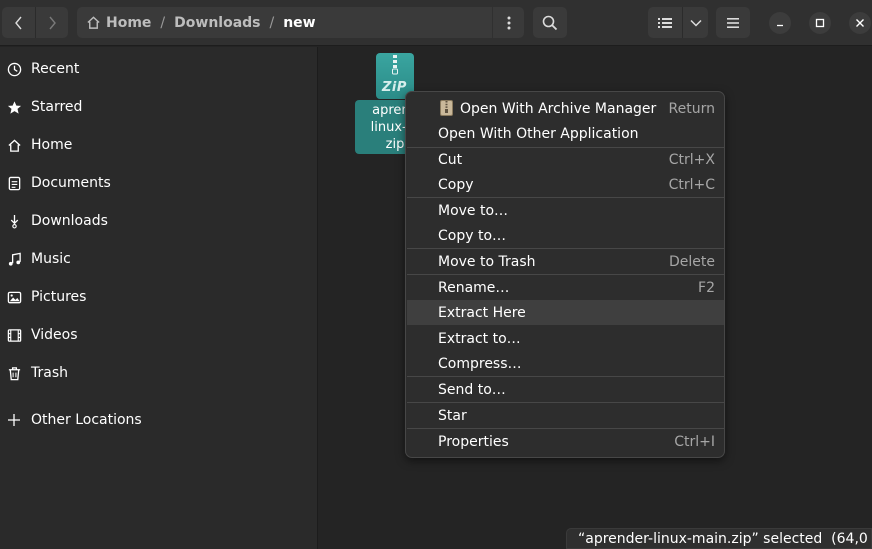 Image resolution: width=872 pixels, height=549 pixels. I want to click on menu-item-copy: Copy Ctrl+C, so click(565, 184).